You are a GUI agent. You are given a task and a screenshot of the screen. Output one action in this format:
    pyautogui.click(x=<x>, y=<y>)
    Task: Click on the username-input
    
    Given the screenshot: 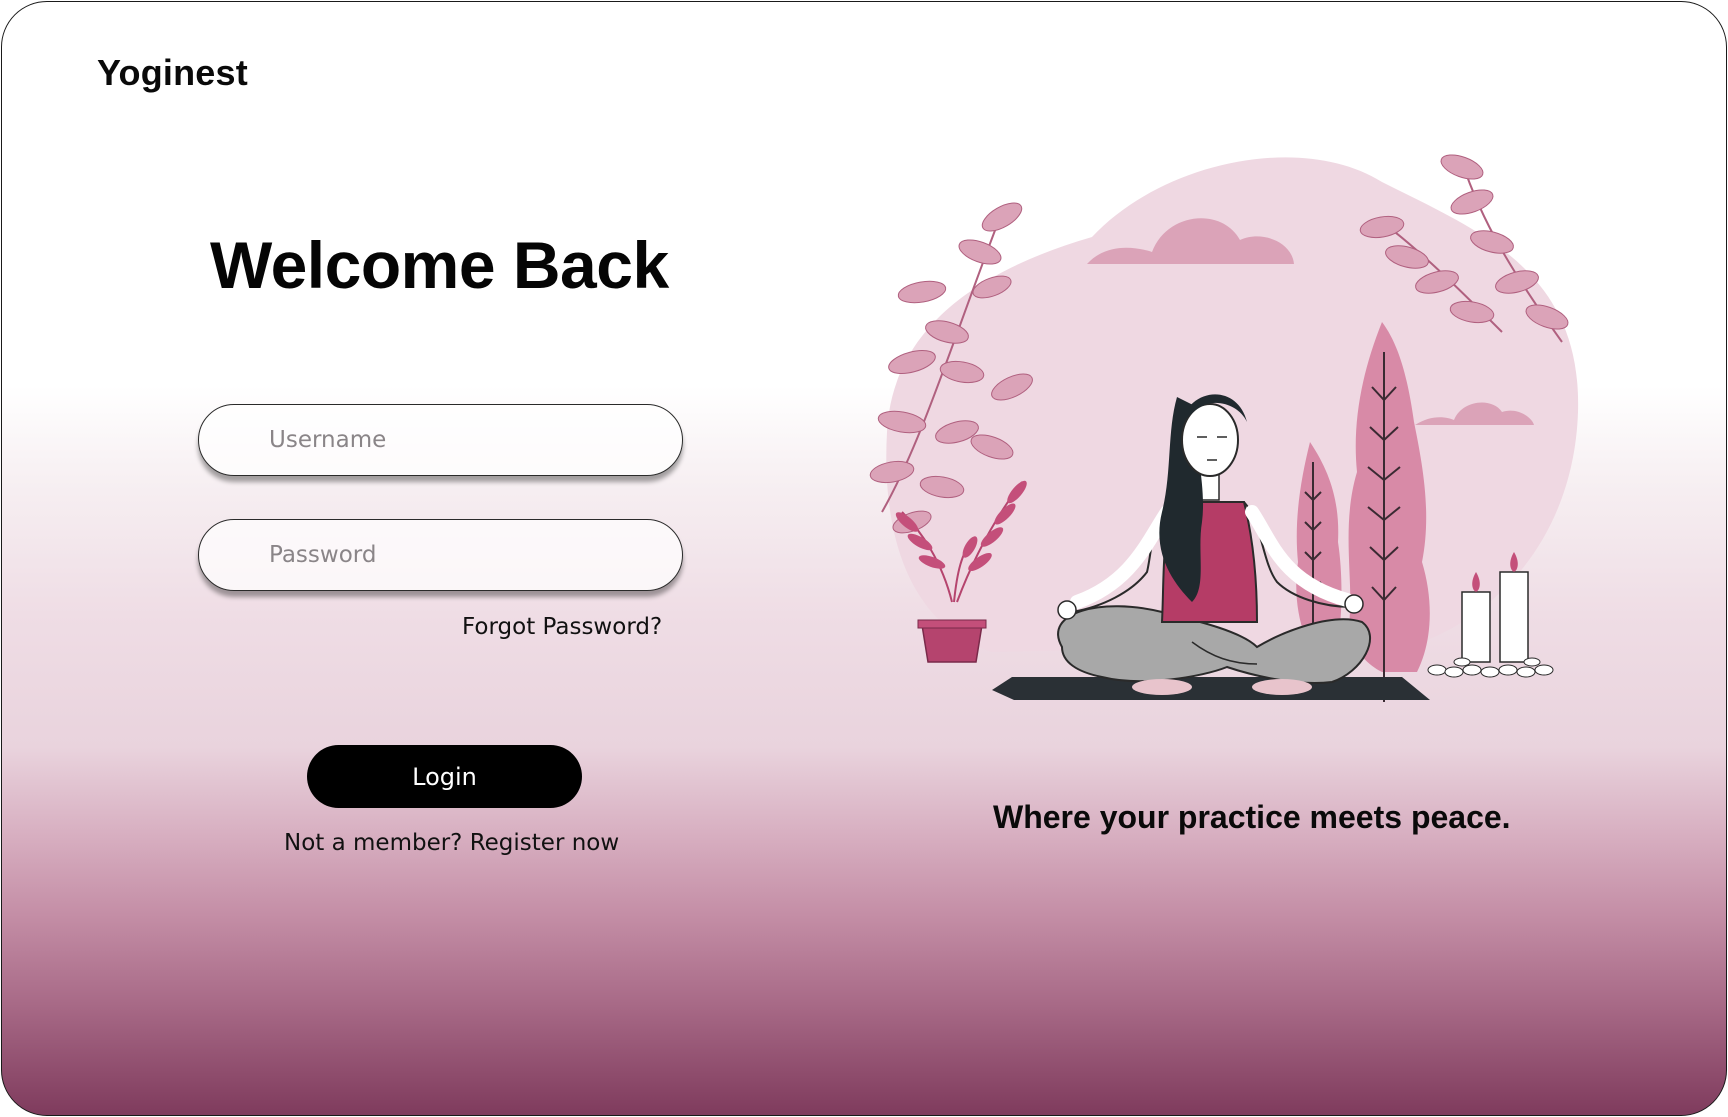 What is the action you would take?
    pyautogui.click(x=440, y=440)
    